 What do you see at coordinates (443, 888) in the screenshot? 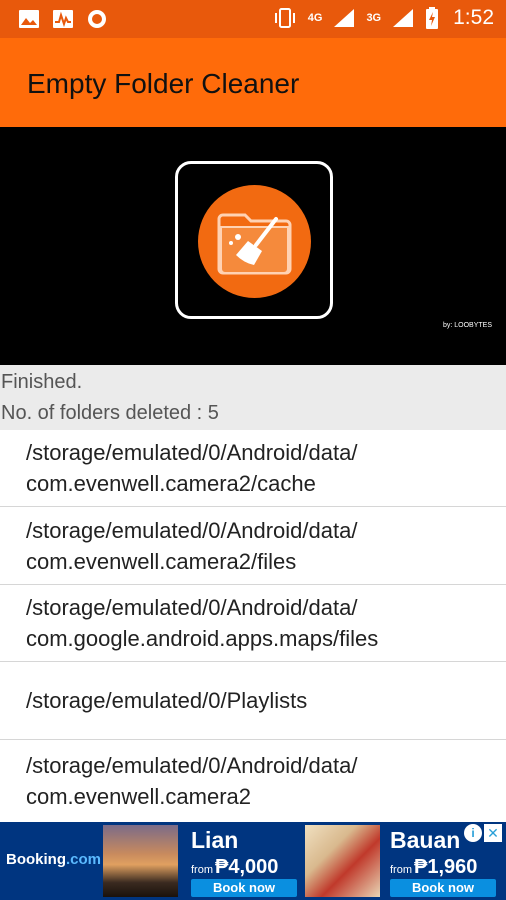
I see `book-now-button-2: Book now` at bounding box center [443, 888].